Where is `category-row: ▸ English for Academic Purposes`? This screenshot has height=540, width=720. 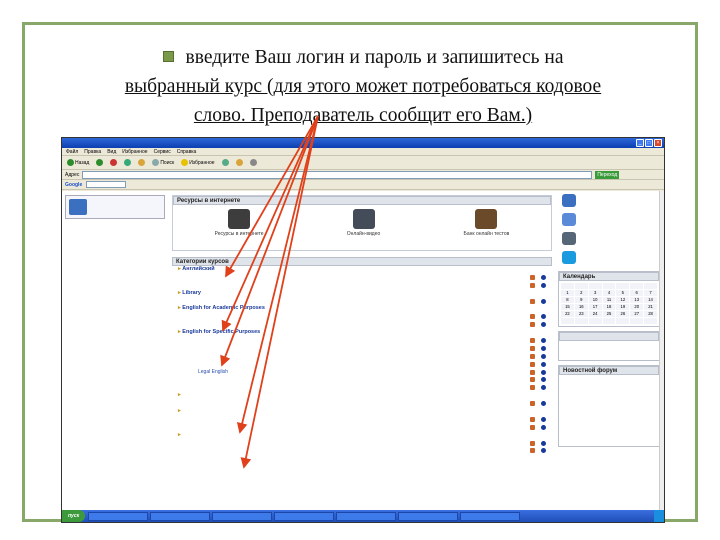
category-row: ▸ English for Academic Purposes is located at coordinates (362, 309).